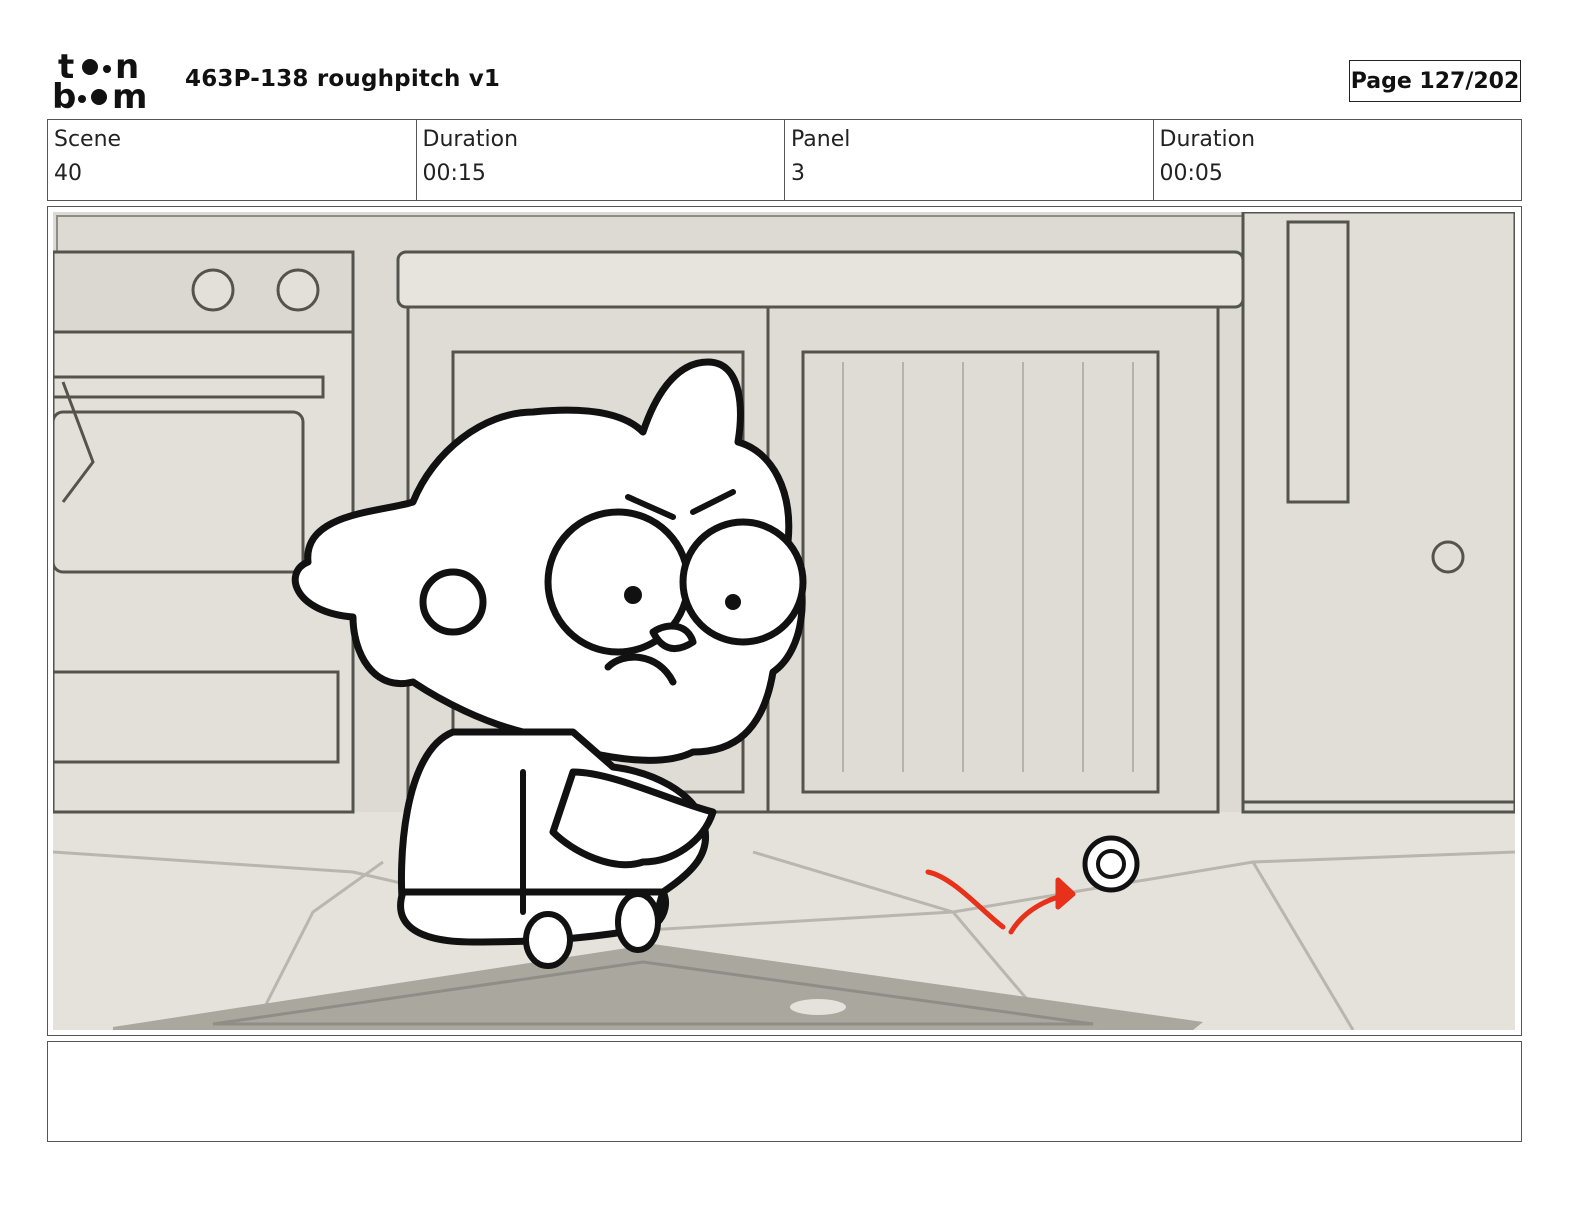 Image resolution: width=1584 pixels, height=1224 pixels. I want to click on page-counter: Page 127/202, so click(1435, 81).